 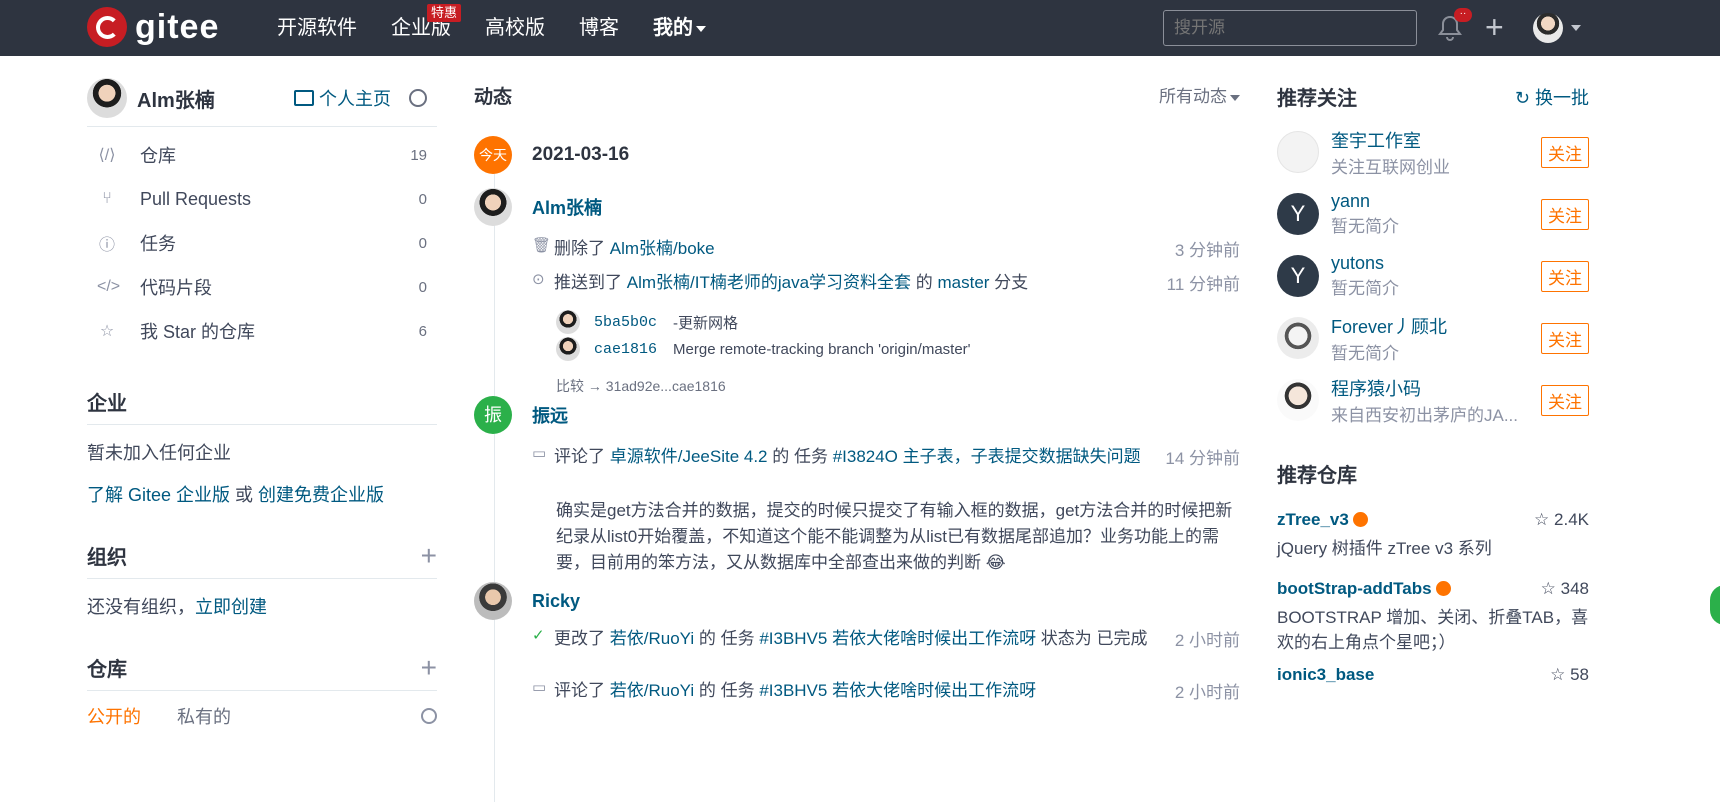 What do you see at coordinates (429, 555) in the screenshot?
I see `add-org-plus-icon: +` at bounding box center [429, 555].